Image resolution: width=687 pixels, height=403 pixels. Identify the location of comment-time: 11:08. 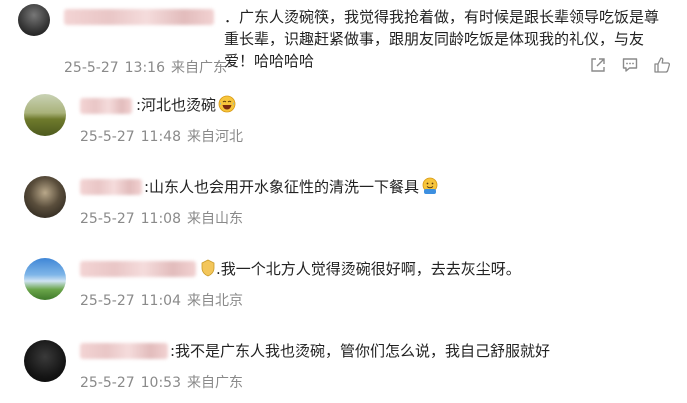
(160, 219).